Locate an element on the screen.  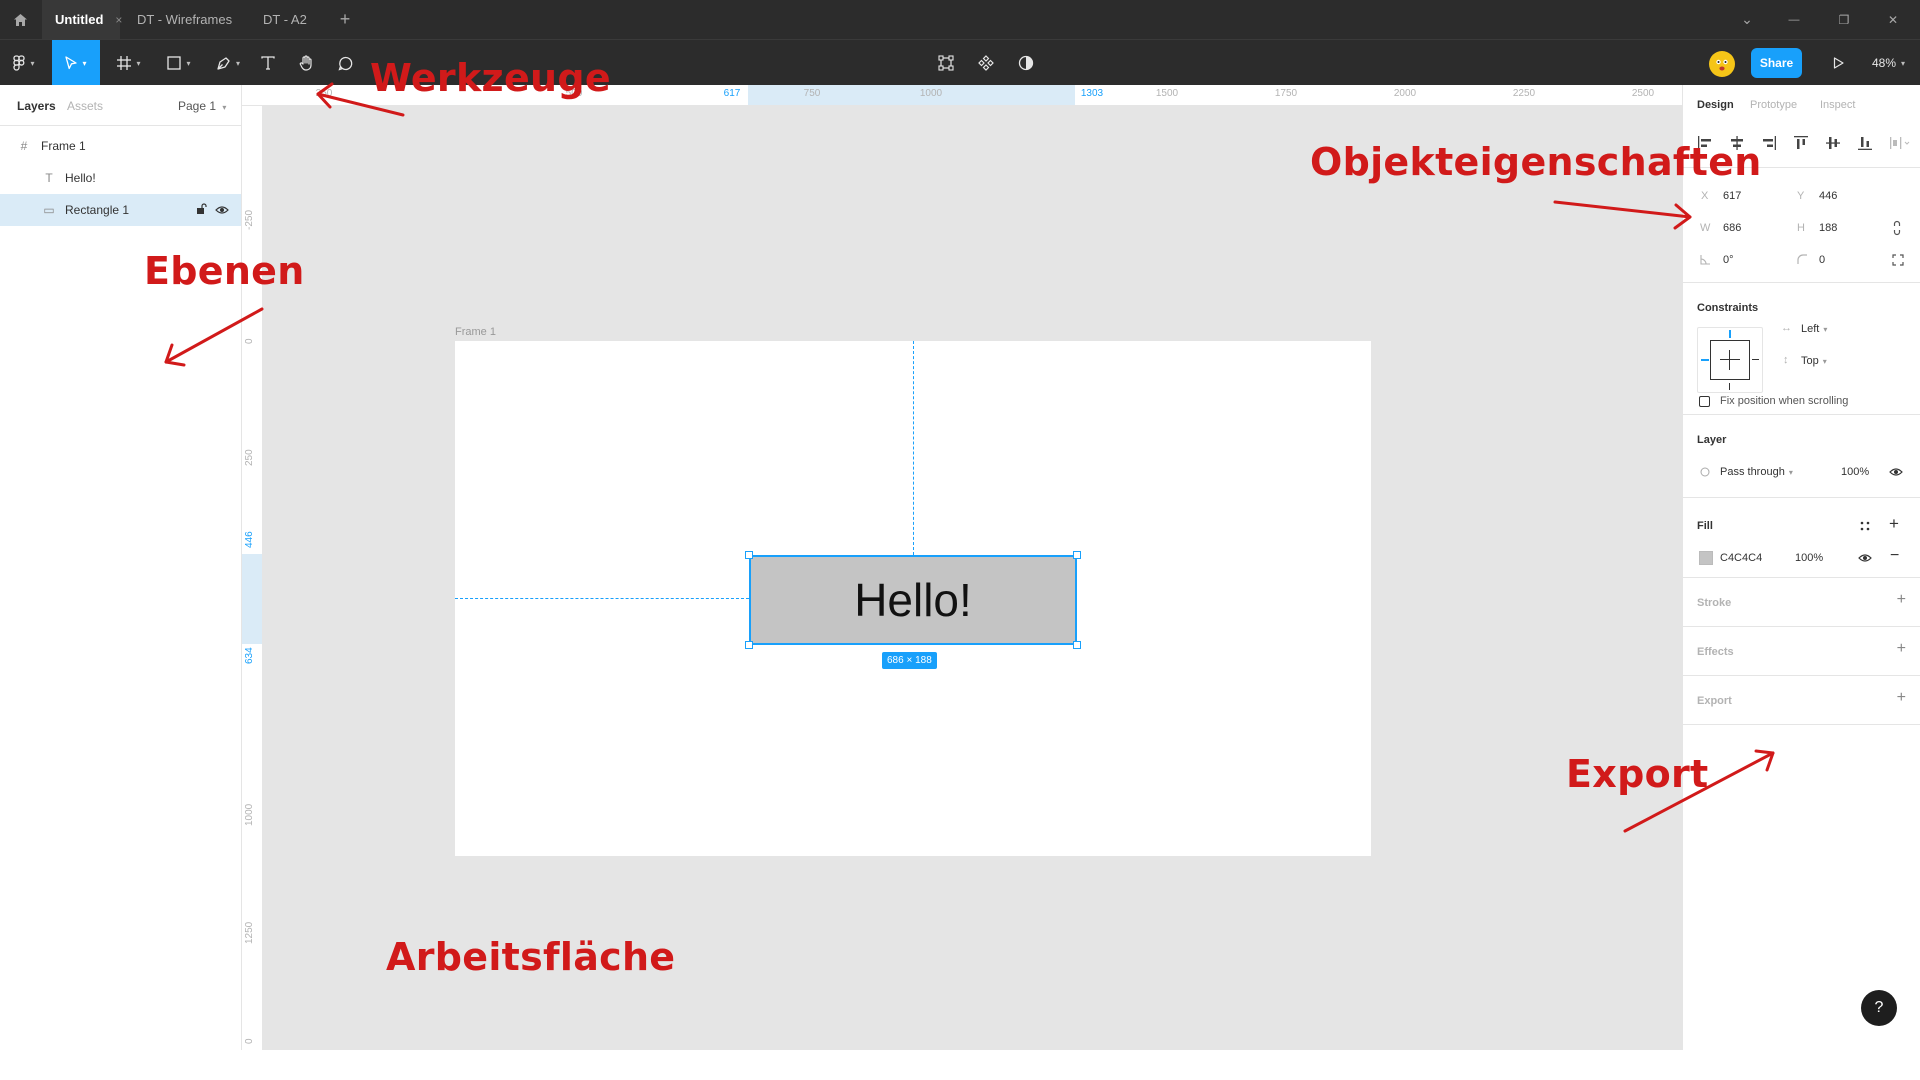
move-tool-icon: ▾ is located at coordinates (76, 63).